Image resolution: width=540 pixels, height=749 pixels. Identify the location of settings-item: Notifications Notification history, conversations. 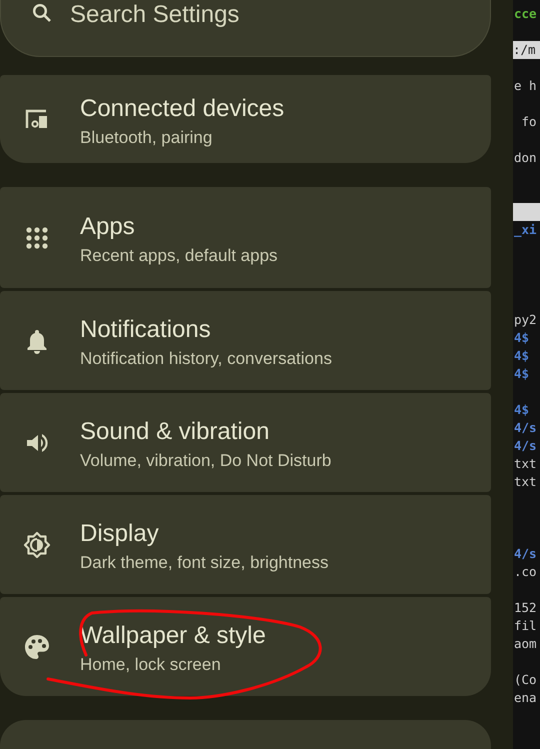
(245, 340).